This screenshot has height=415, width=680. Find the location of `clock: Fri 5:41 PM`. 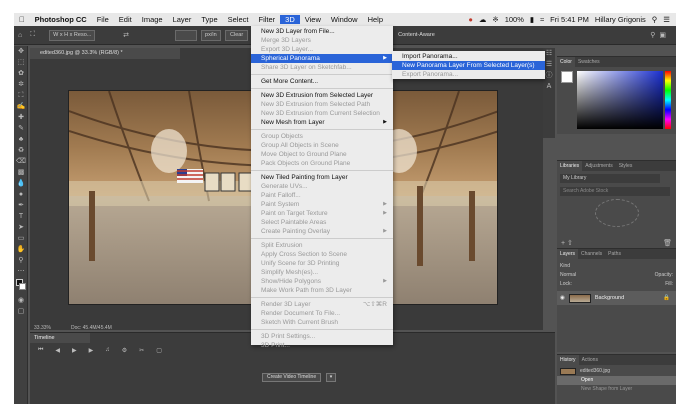

clock: Fri 5:41 PM is located at coordinates (569, 19).